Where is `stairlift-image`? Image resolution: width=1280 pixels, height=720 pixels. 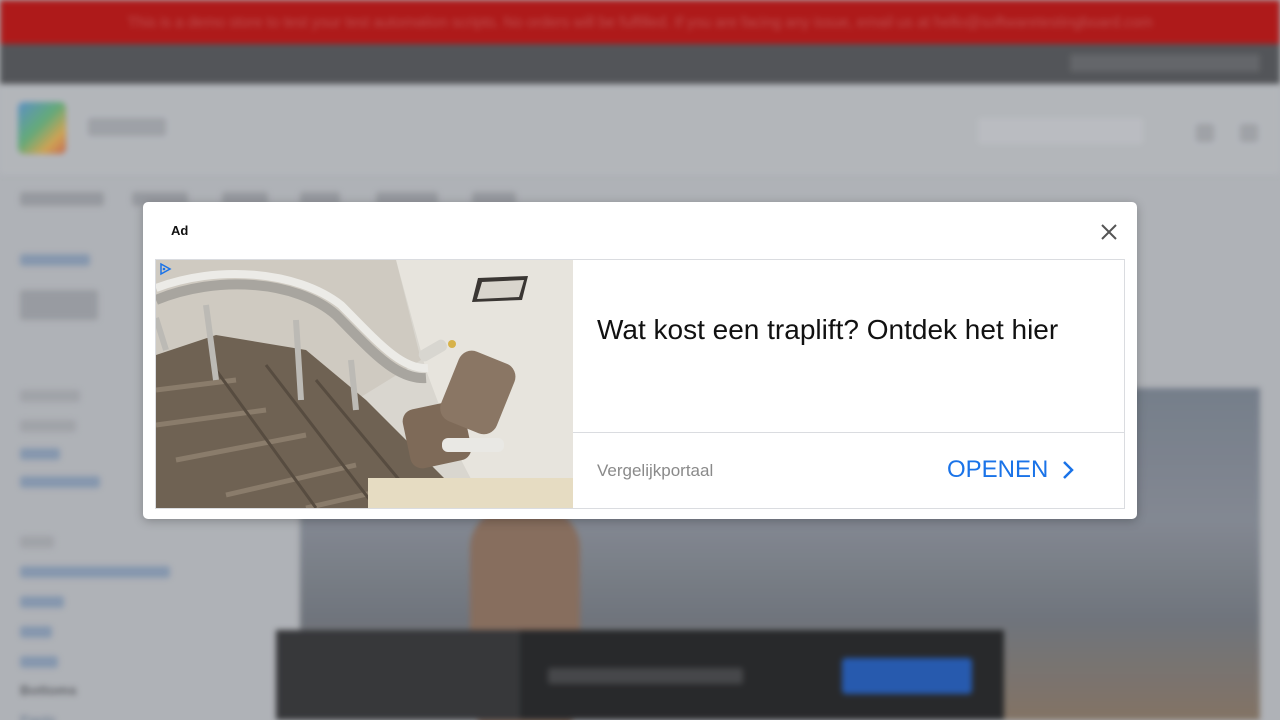
stairlift-image is located at coordinates (364, 384).